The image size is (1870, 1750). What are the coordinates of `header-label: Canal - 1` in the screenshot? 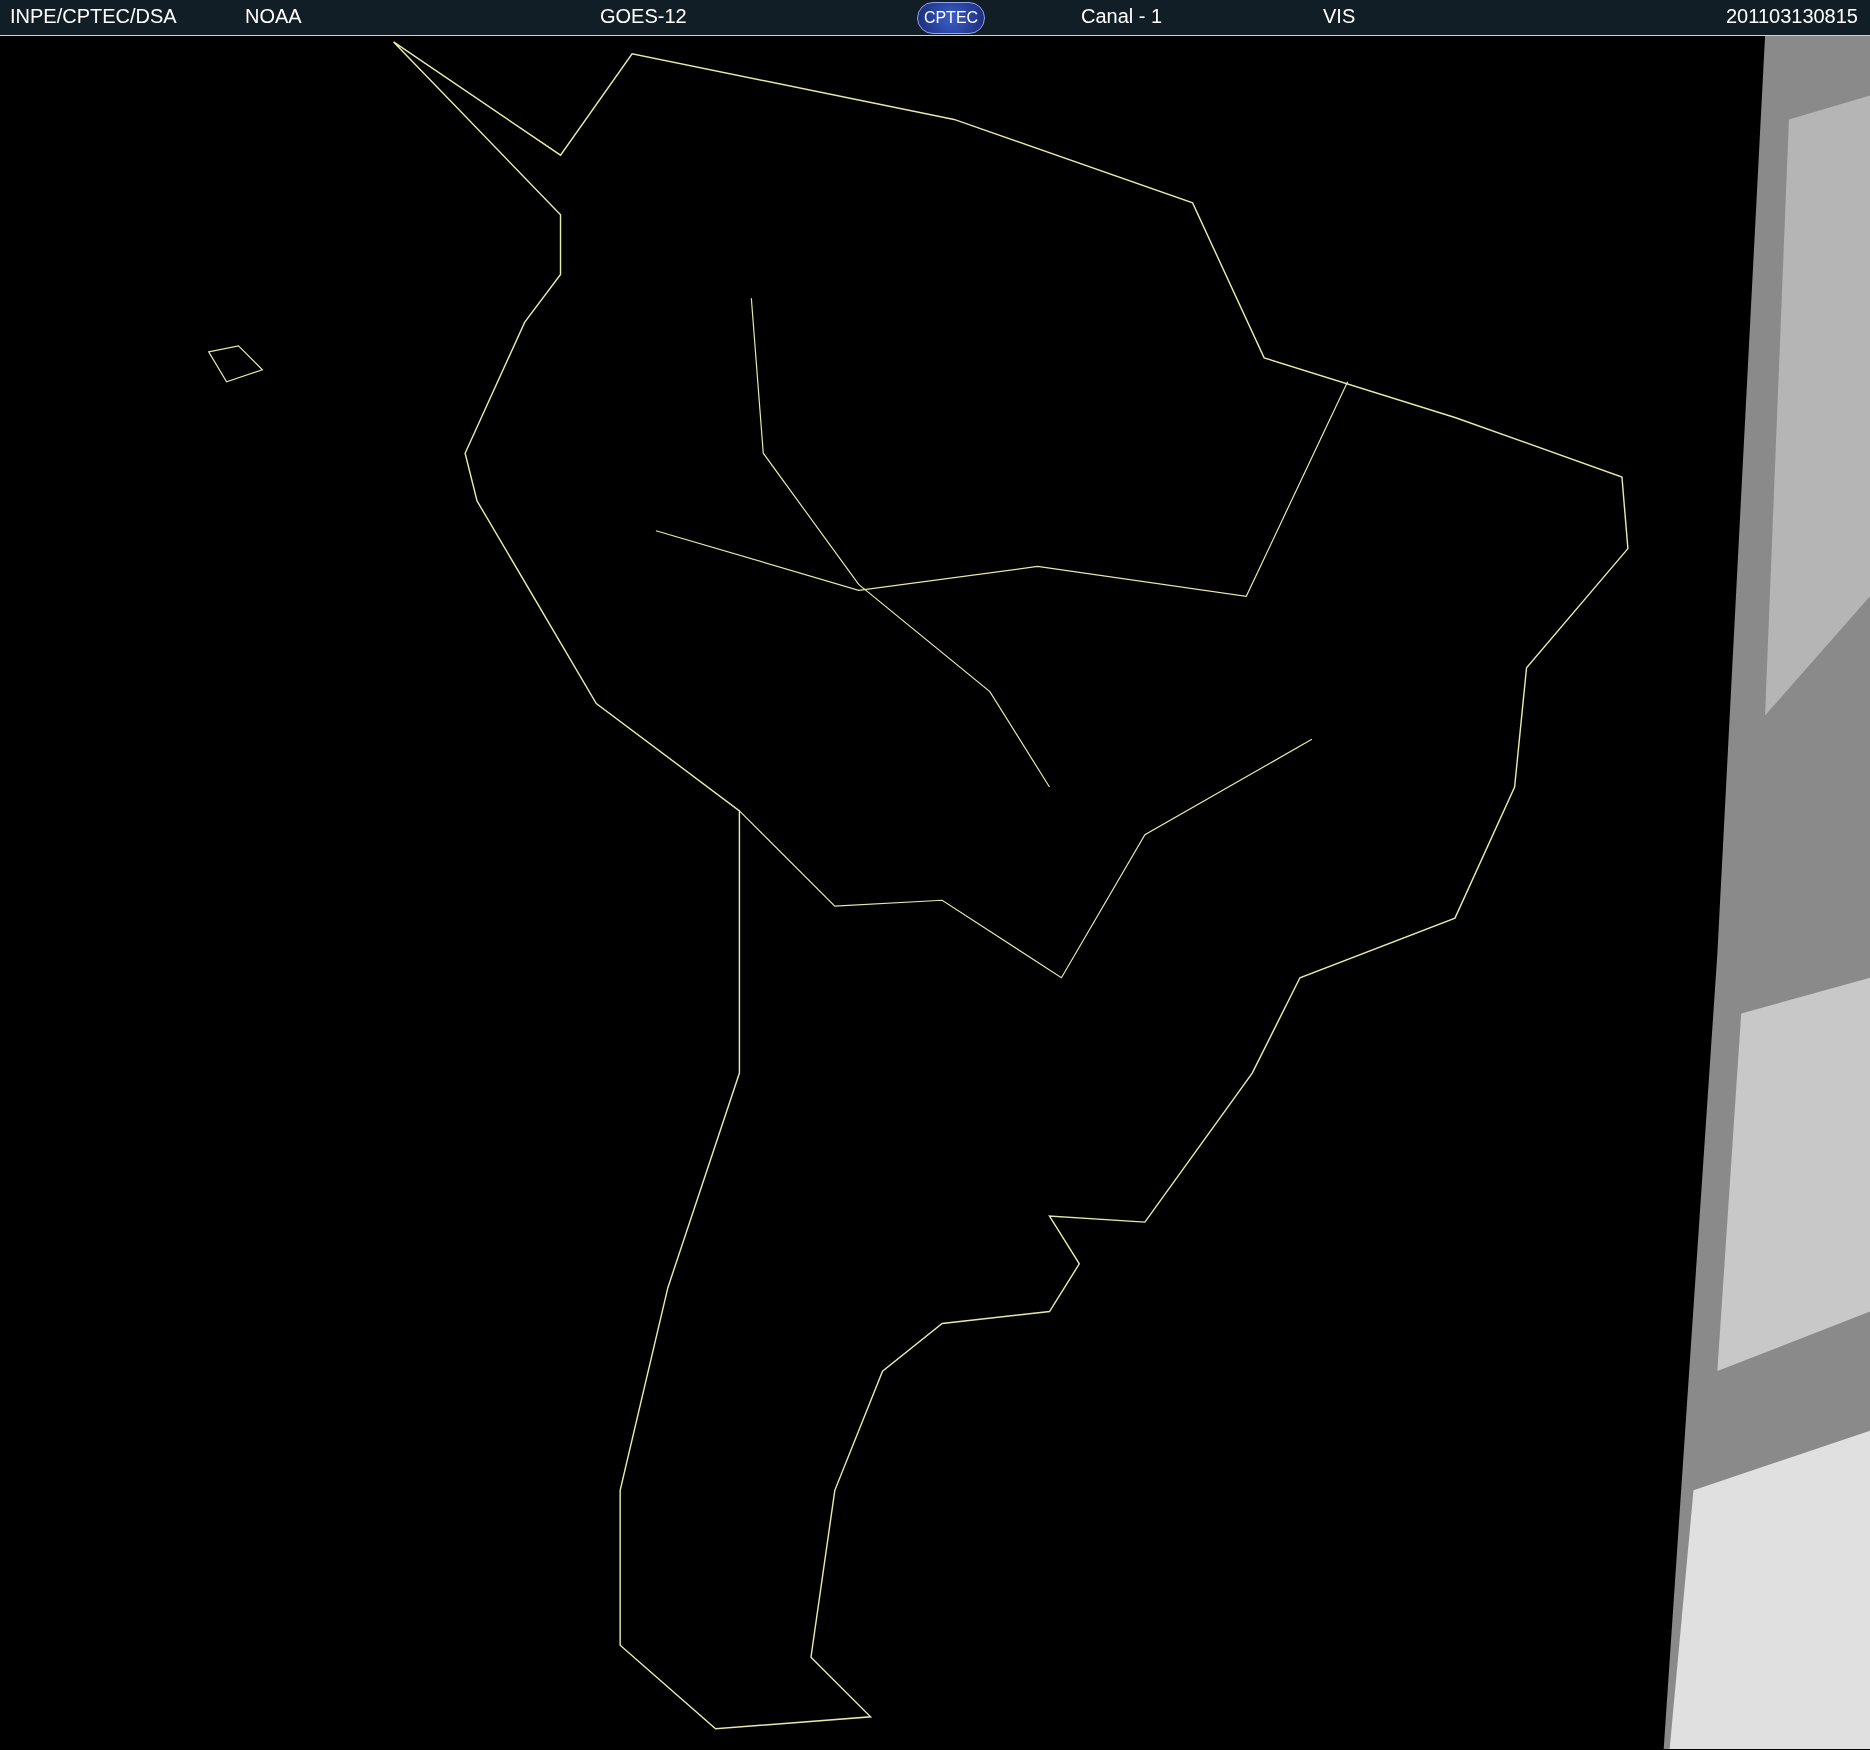 It's located at (1122, 15).